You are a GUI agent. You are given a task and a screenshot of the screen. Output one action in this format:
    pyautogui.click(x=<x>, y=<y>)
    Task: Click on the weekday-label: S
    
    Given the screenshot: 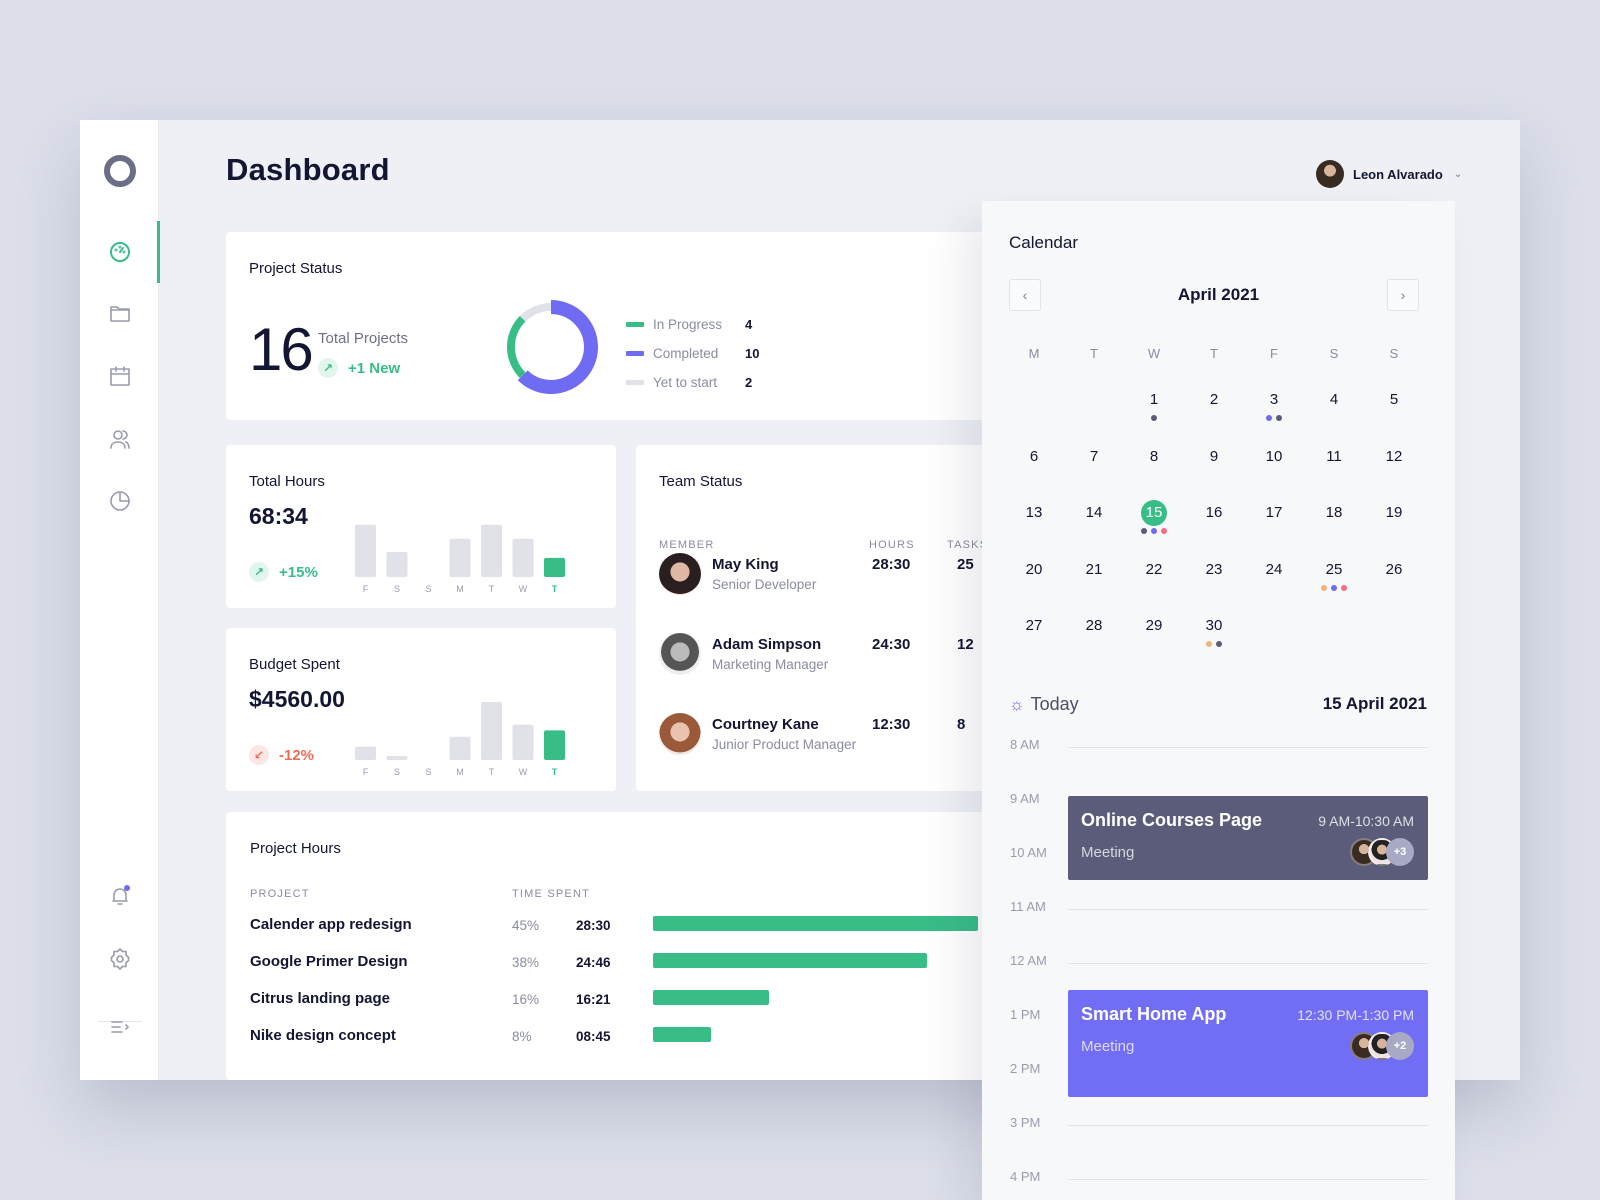 What is the action you would take?
    pyautogui.click(x=1334, y=353)
    